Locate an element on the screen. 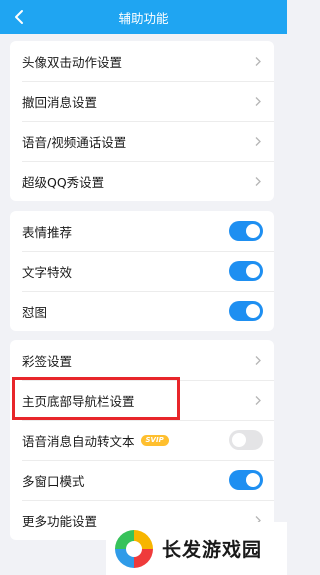  svip-badge: SVIP is located at coordinates (154, 440).